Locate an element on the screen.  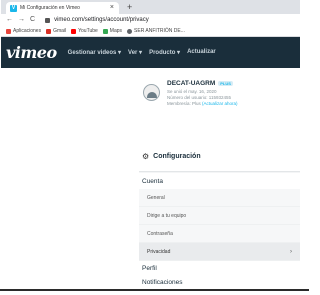
bottom-divider is located at coordinates (154, 290).